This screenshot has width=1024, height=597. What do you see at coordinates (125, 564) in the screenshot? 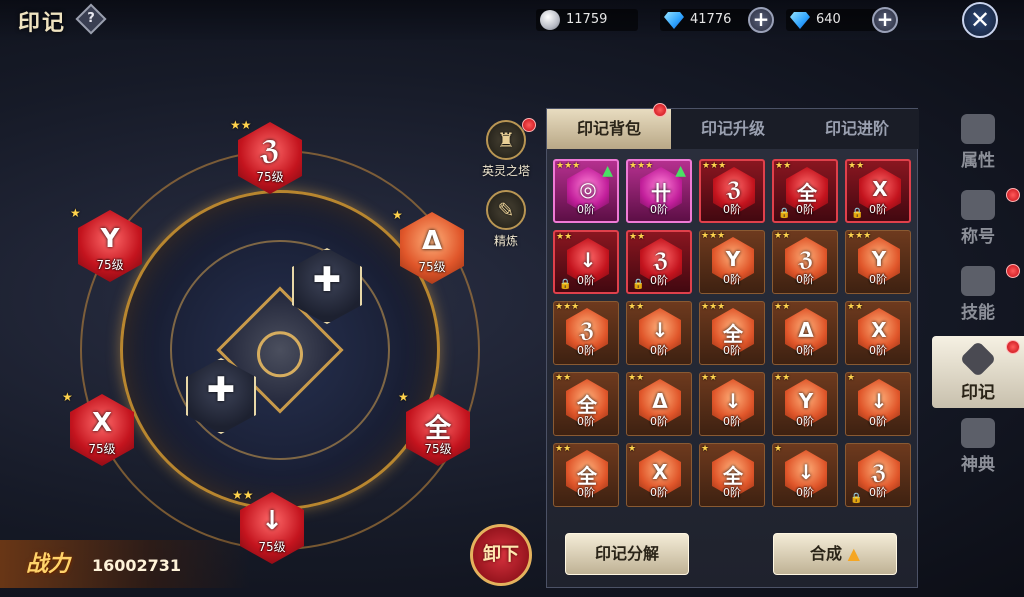
I see `combat-power: 战力 16002731` at bounding box center [125, 564].